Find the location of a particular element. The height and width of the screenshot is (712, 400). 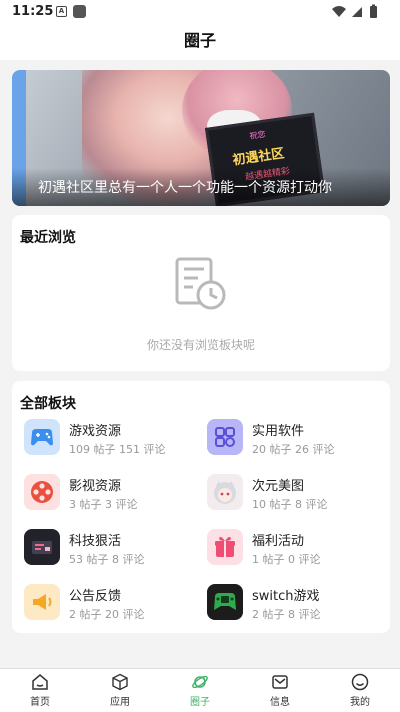

tab-label: 首页 is located at coordinates (40, 702).